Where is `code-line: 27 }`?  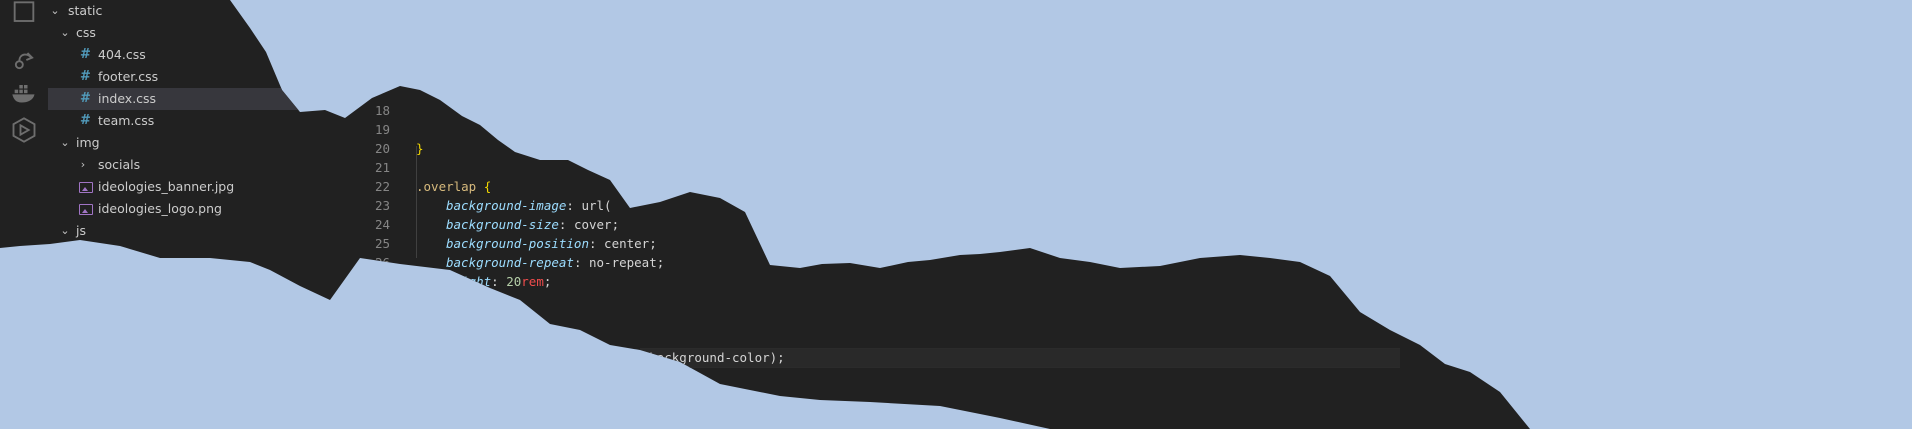 code-line: 27 } is located at coordinates (935, 280).